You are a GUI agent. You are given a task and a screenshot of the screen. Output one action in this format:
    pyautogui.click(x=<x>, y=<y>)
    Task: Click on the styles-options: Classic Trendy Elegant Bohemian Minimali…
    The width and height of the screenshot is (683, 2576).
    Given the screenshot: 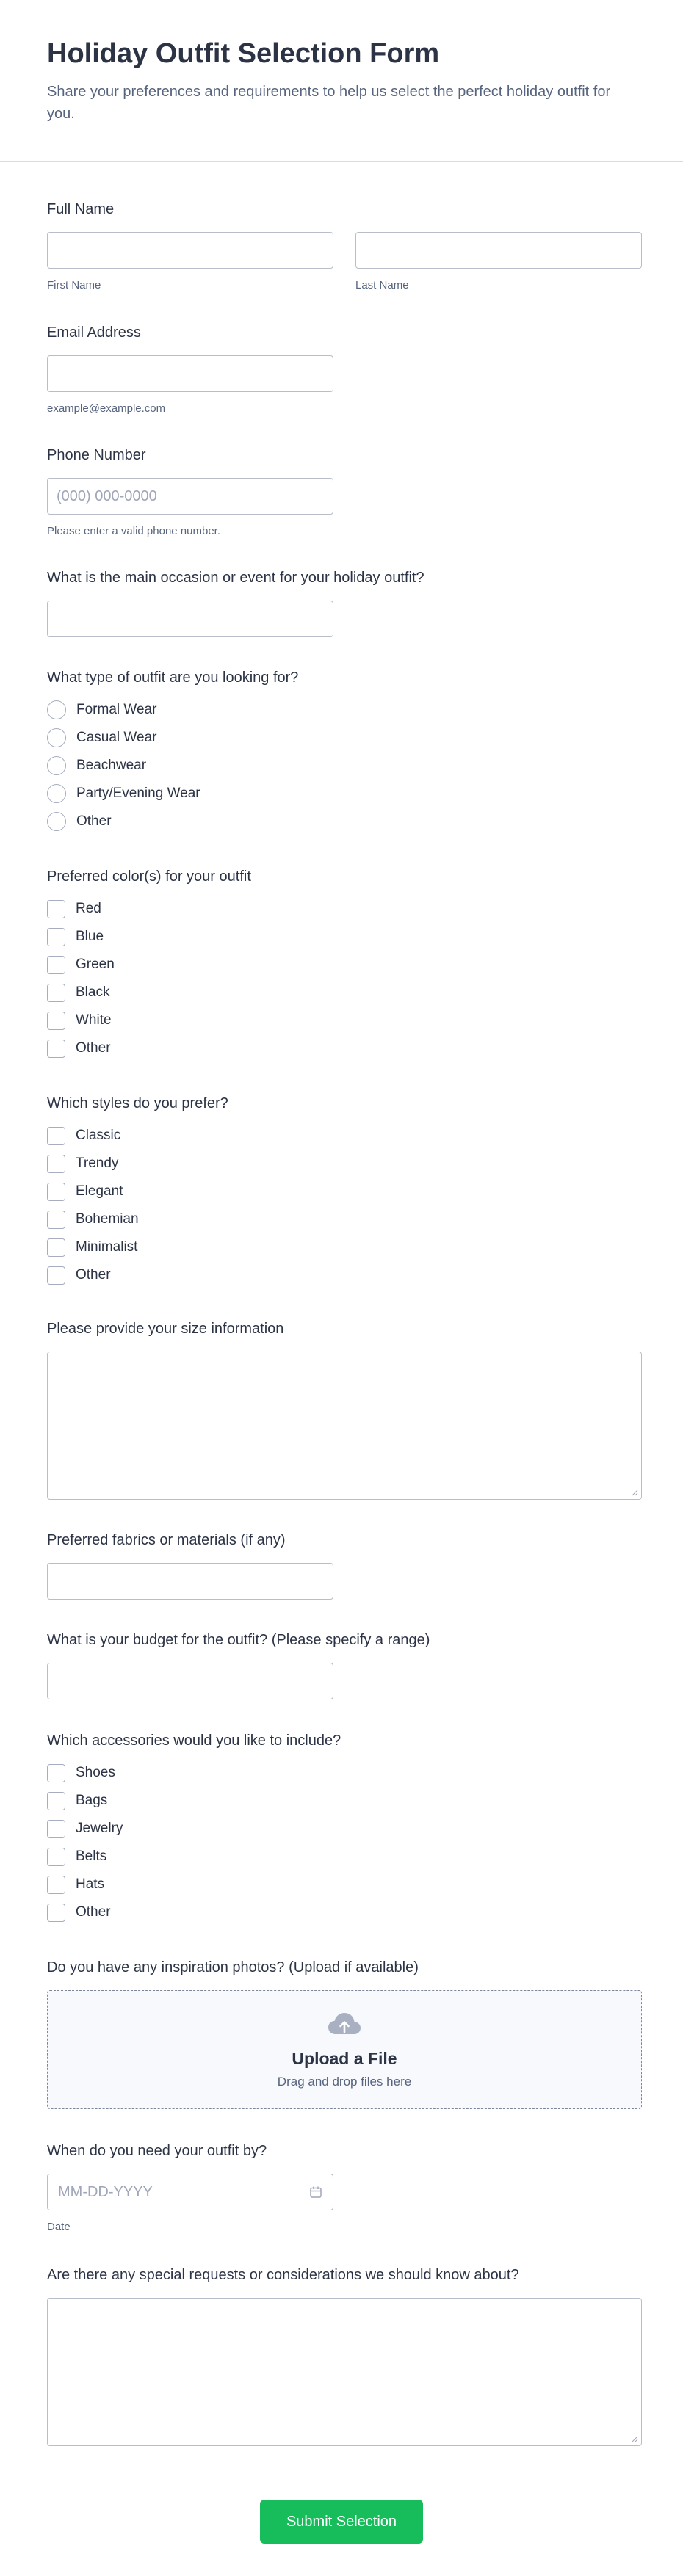 What is the action you would take?
    pyautogui.click(x=344, y=1206)
    